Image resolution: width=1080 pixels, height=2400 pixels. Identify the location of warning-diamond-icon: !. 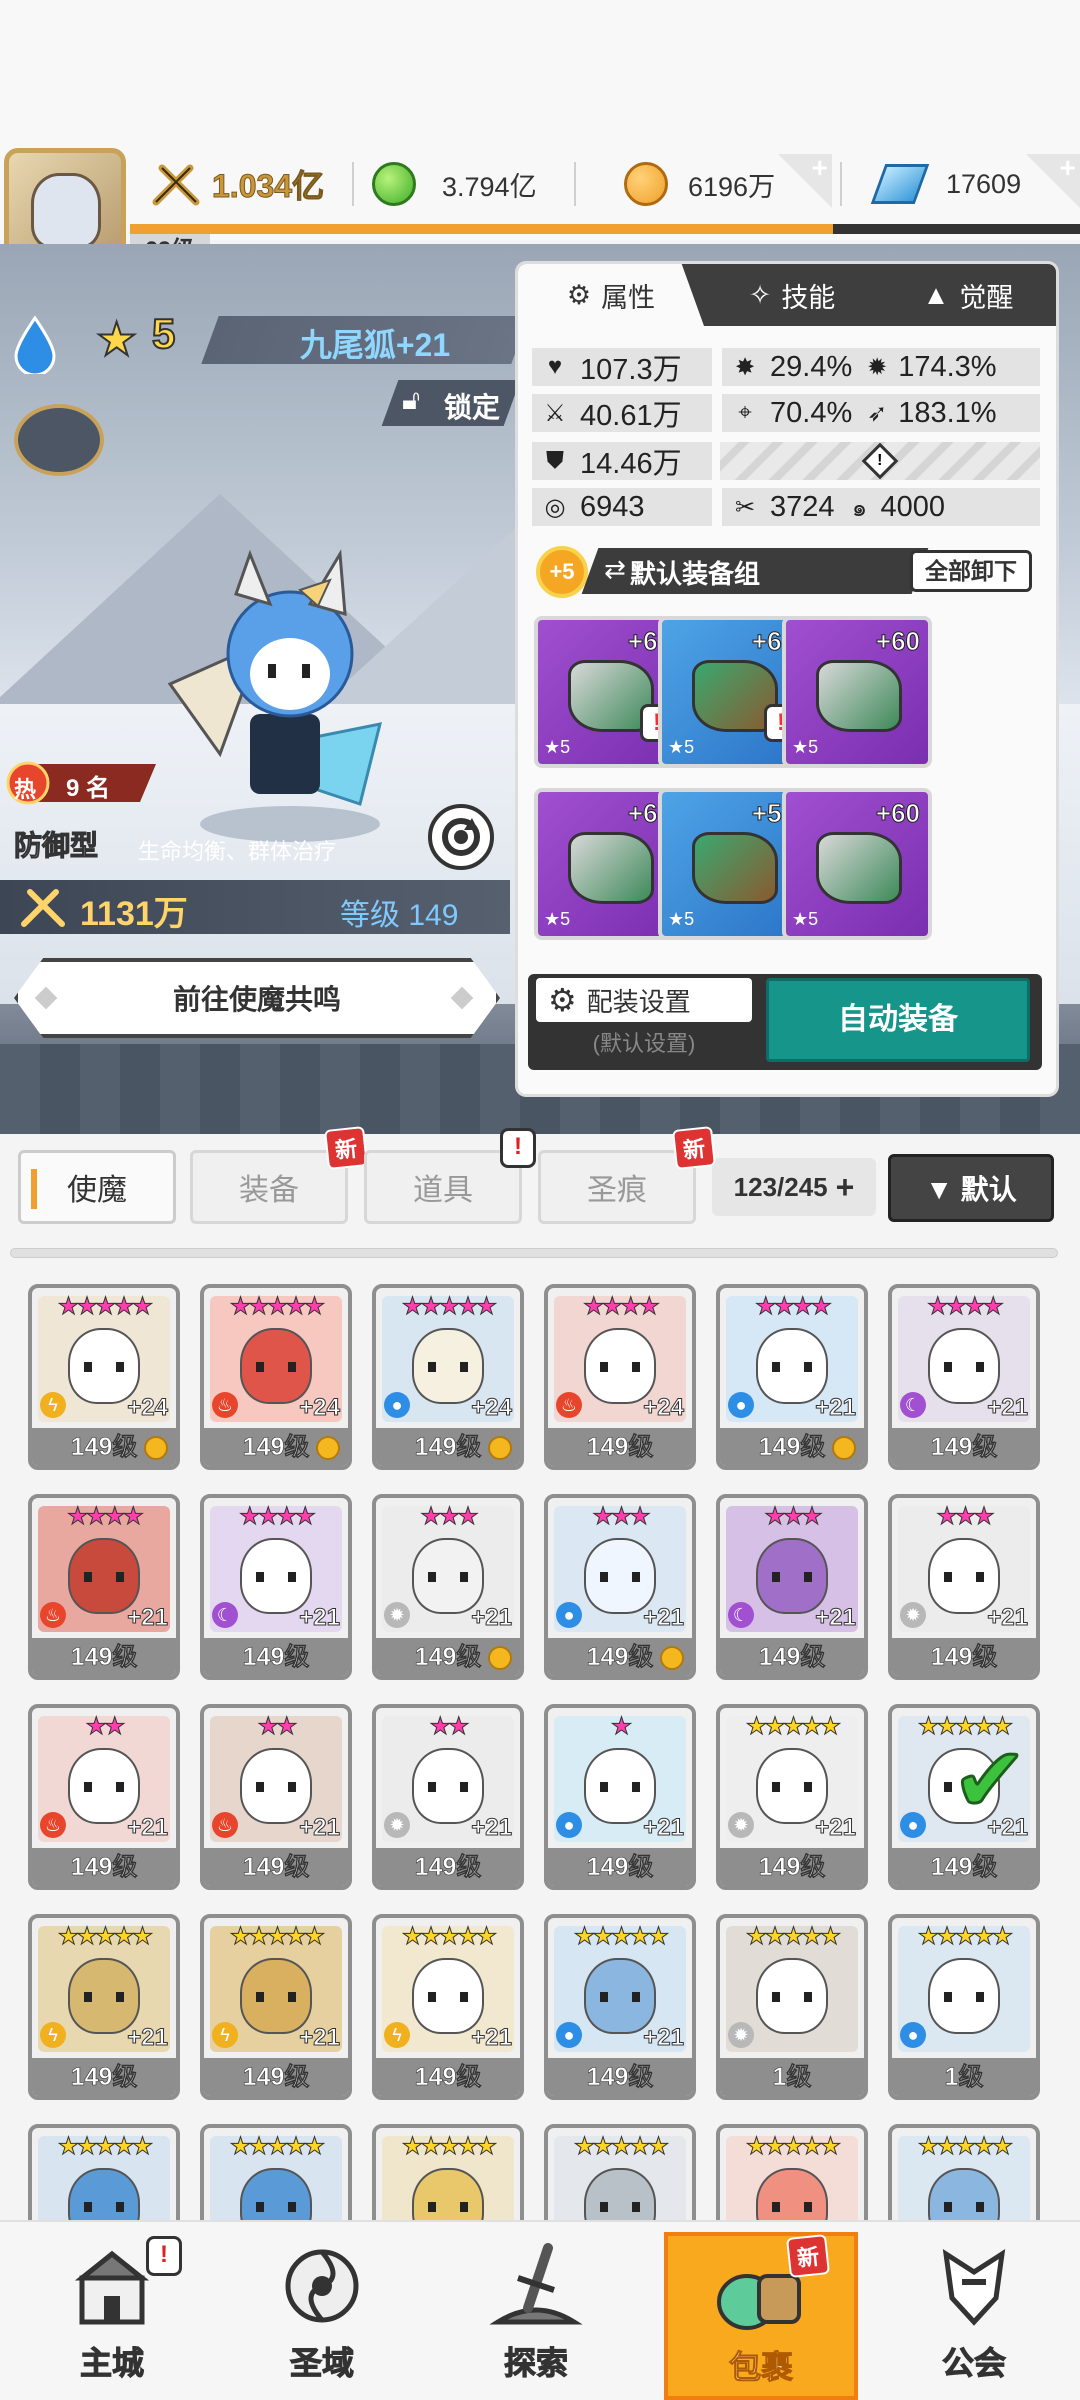
(880, 461).